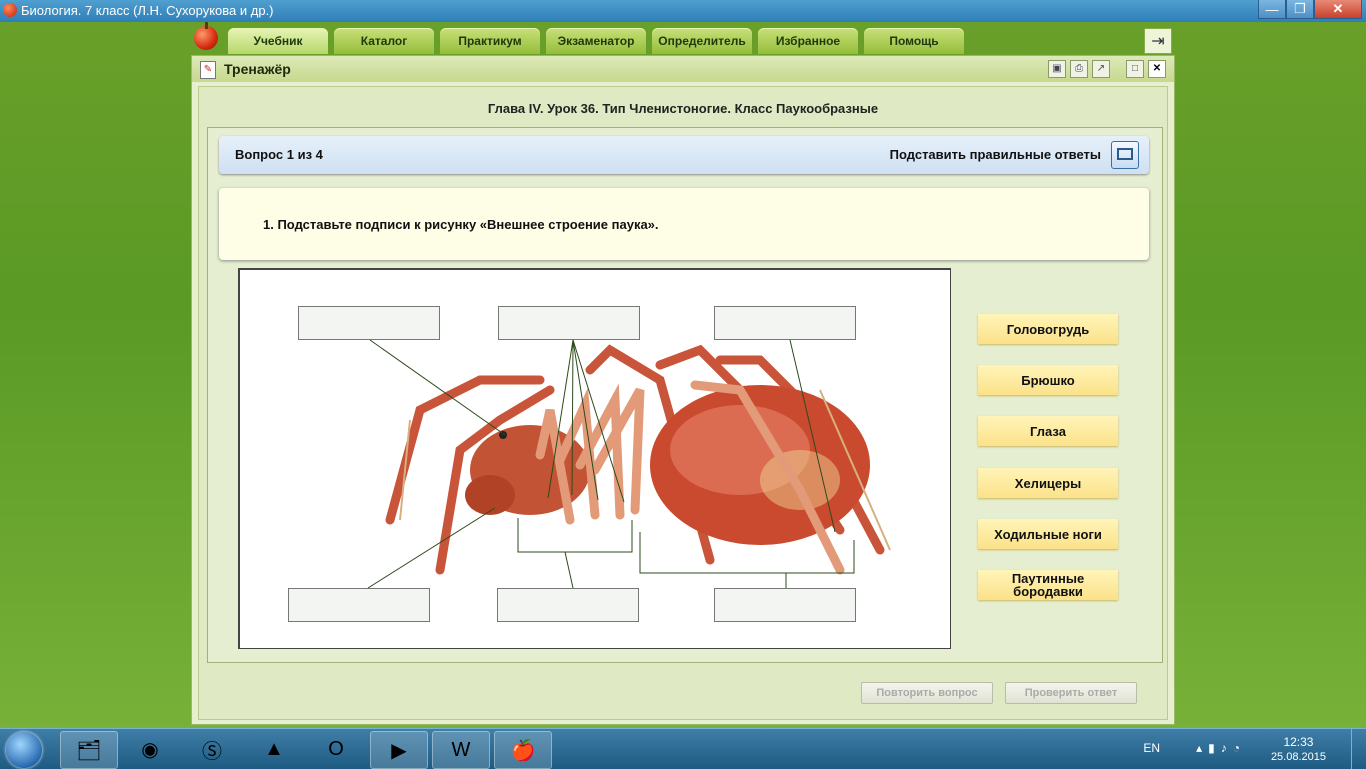 The height and width of the screenshot is (769, 1366). I want to click on minimize-button: —, so click(1272, 9).